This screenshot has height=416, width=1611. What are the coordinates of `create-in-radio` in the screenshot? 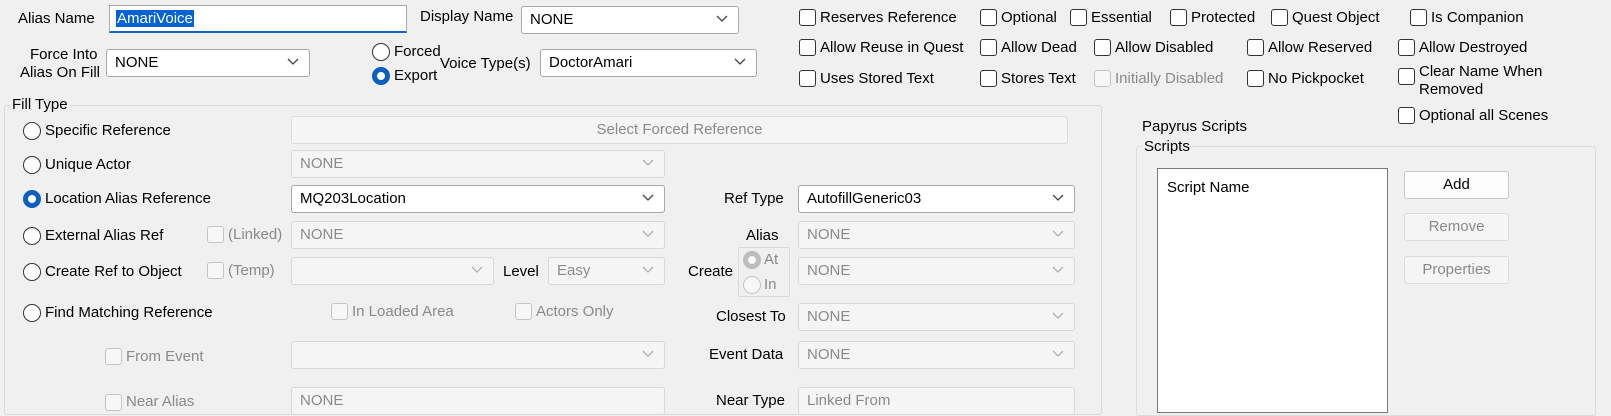 It's located at (752, 285).